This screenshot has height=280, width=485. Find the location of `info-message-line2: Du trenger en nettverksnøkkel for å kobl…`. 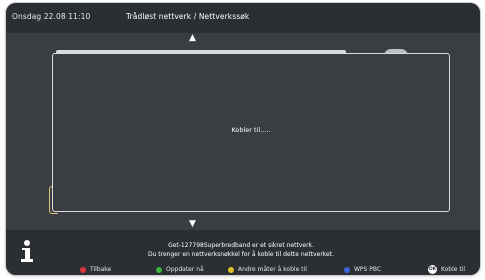

info-message-line2: Du trenger en nettverksnøkkel for å kobl… is located at coordinates (241, 254).